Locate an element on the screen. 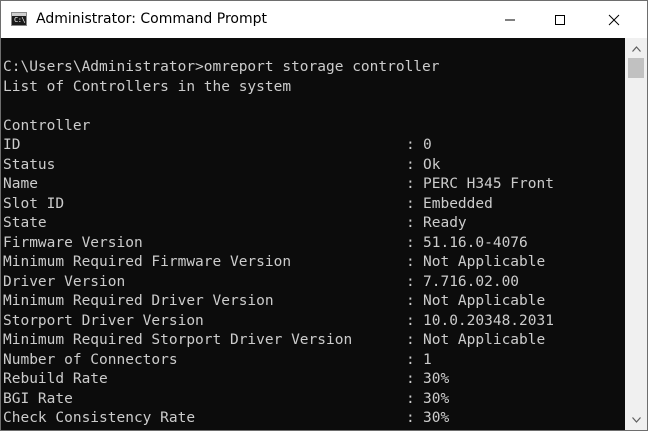 The height and width of the screenshot is (431, 648). property-row: BGI Rate:30% is located at coordinates (313, 400).